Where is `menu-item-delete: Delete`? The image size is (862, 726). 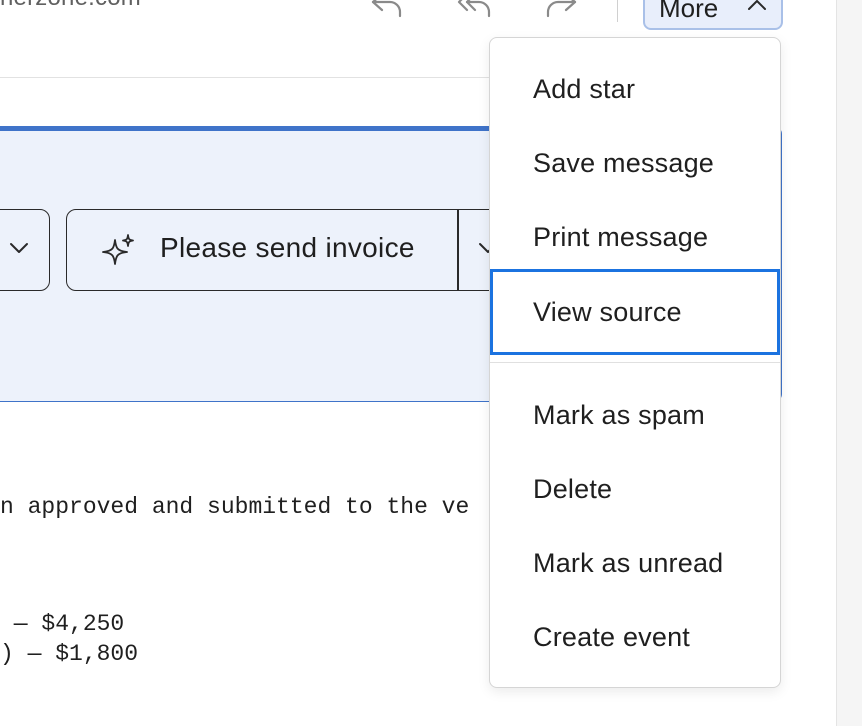 menu-item-delete: Delete is located at coordinates (635, 489).